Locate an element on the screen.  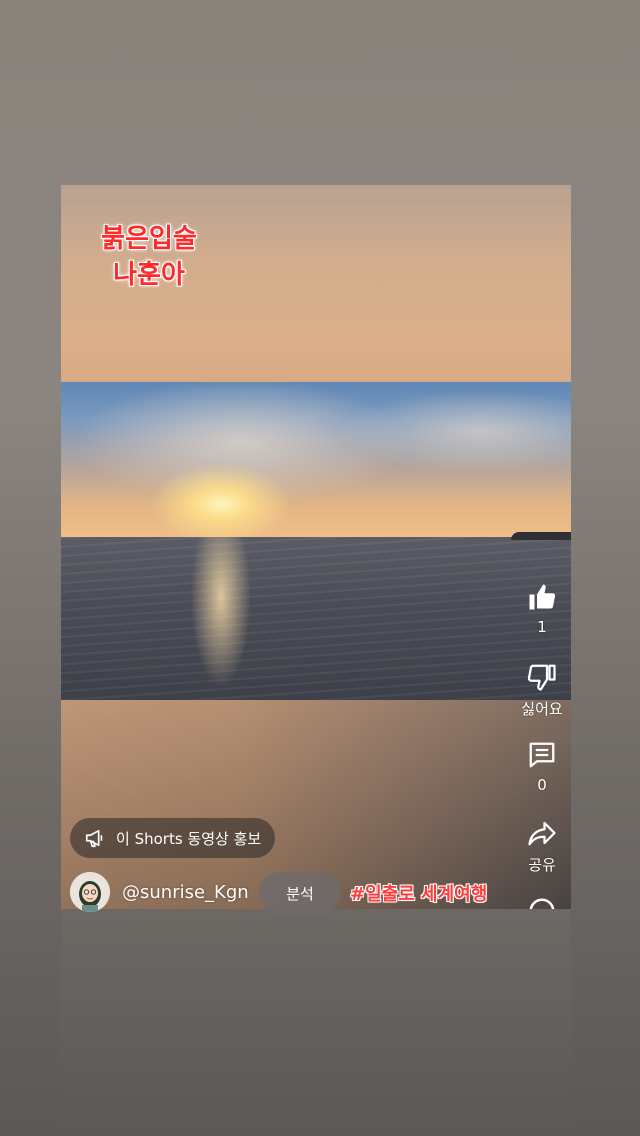
overlay-title-line-2: 나훈아 is located at coordinates (149, 275).